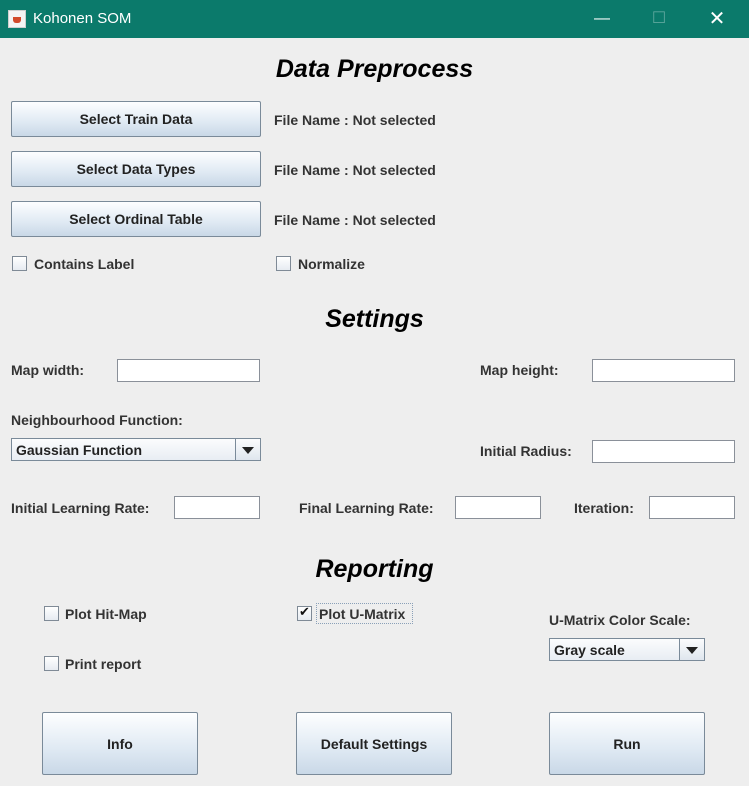  I want to click on default-settings-button: Default Settings, so click(374, 743).